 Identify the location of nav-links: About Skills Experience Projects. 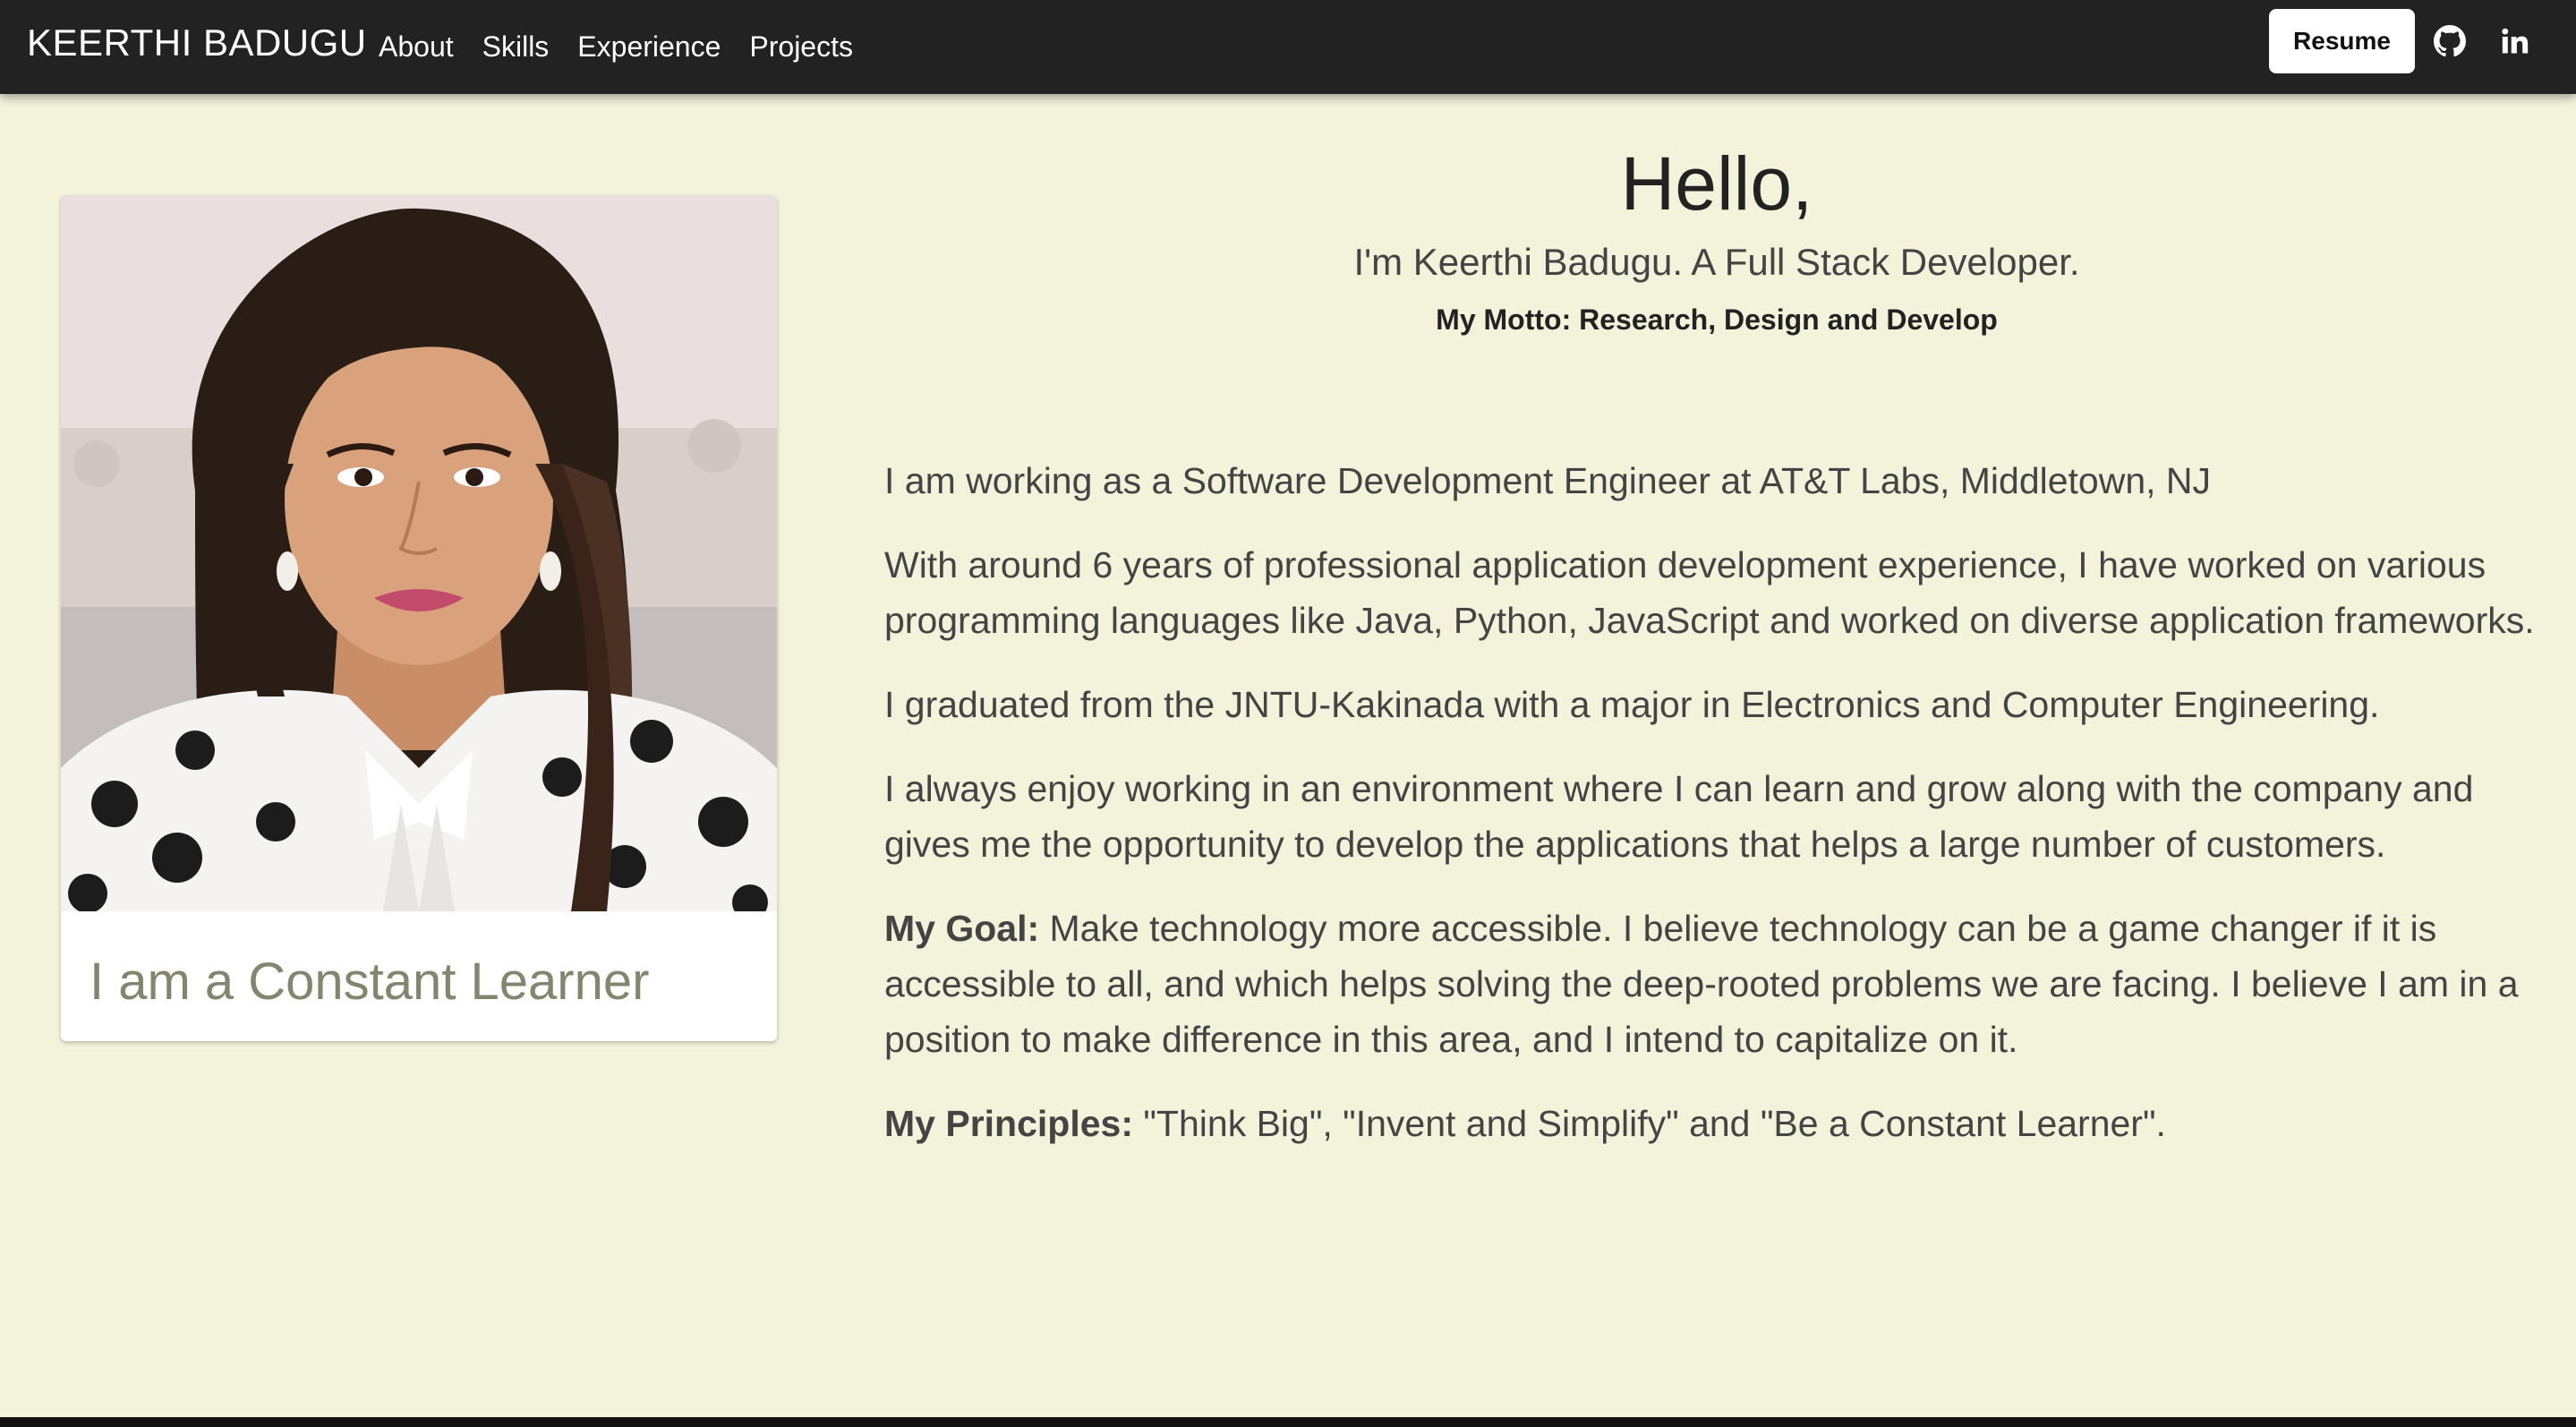
(630, 47).